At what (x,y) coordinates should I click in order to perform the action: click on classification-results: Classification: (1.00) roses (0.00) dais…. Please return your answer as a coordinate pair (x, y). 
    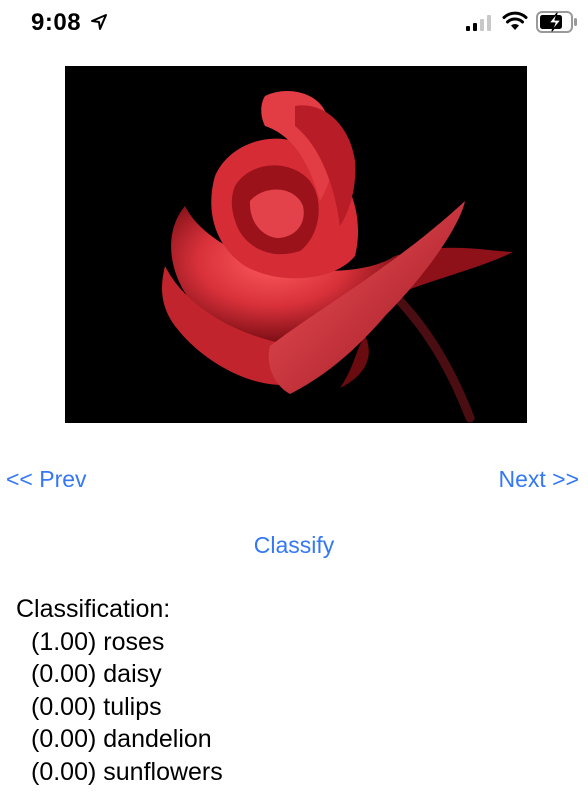
    Looking at the image, I should click on (119, 690).